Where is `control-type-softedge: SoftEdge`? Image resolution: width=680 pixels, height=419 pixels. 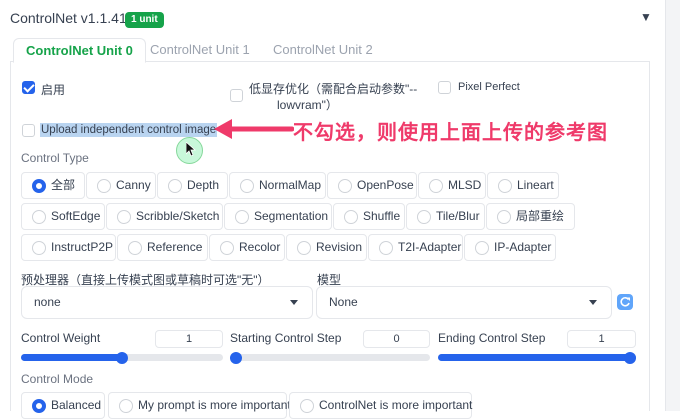 control-type-softedge: SoftEdge is located at coordinates (63, 216).